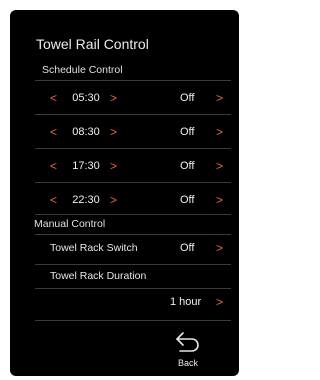  What do you see at coordinates (124, 132) in the screenshot?
I see `schedule-row-2: < 08:30 > Off >` at bounding box center [124, 132].